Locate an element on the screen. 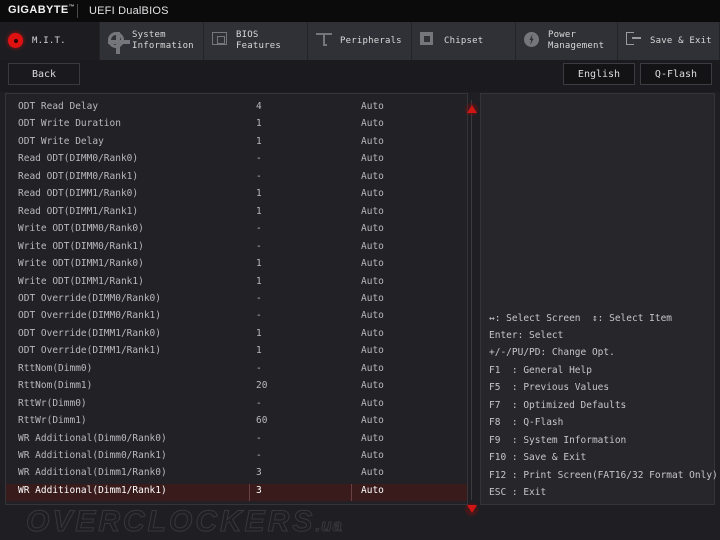 The image size is (720, 540). settings-row: Read ODT(DIMM1/Rank0) 1 Auto is located at coordinates (236, 195).